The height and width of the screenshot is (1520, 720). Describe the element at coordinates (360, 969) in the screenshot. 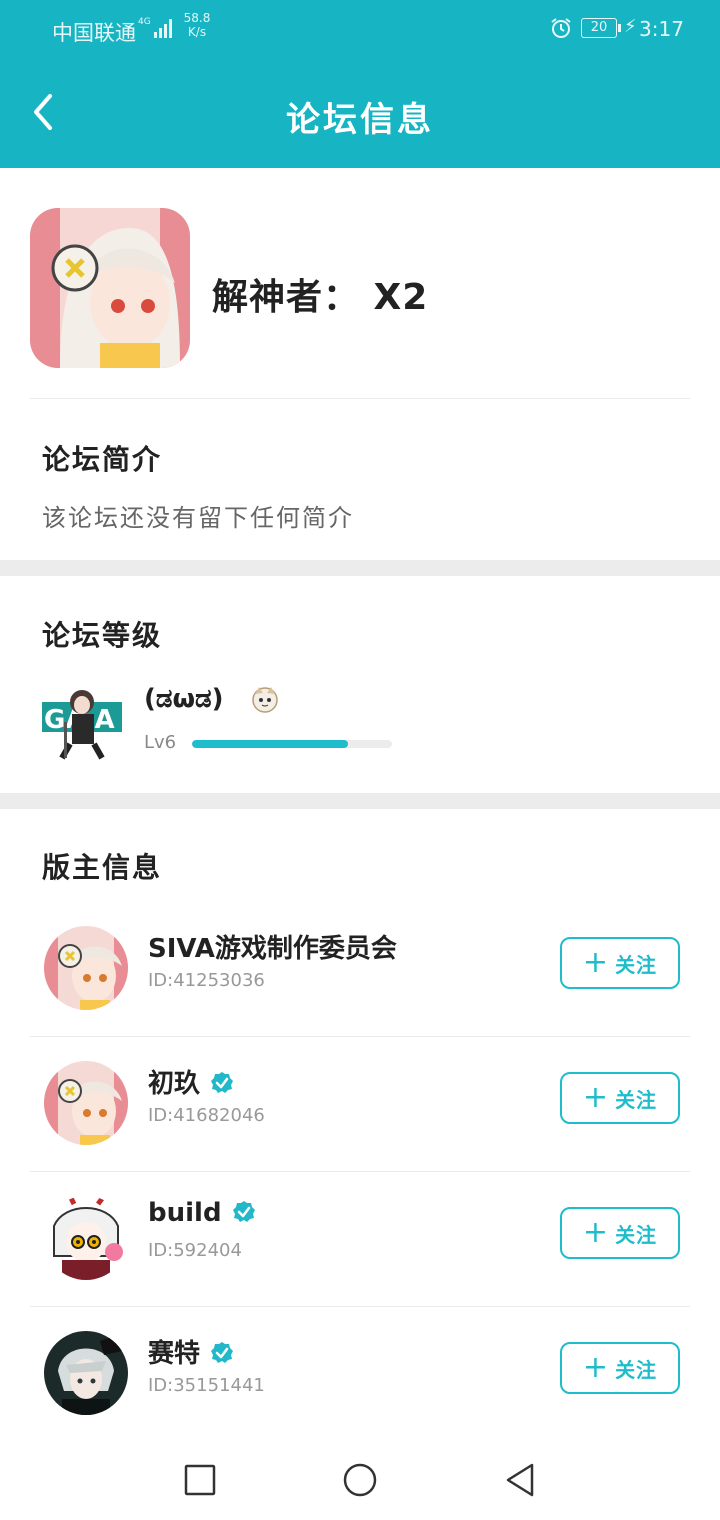

I see `moderator-row: SIVA游戏制作委员会 ID:41253036 + 关注` at that location.